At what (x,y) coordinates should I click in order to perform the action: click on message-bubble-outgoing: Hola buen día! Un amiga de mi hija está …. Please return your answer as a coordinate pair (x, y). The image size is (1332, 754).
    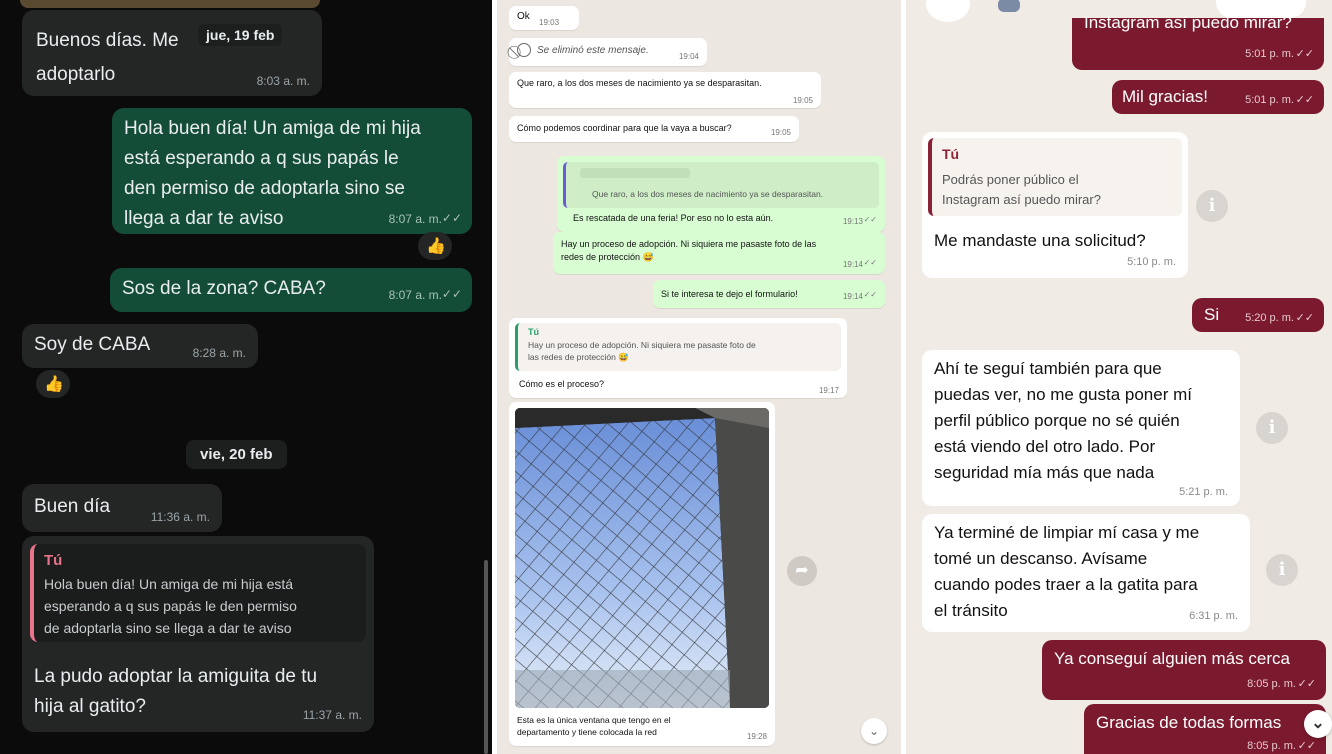
    Looking at the image, I should click on (292, 171).